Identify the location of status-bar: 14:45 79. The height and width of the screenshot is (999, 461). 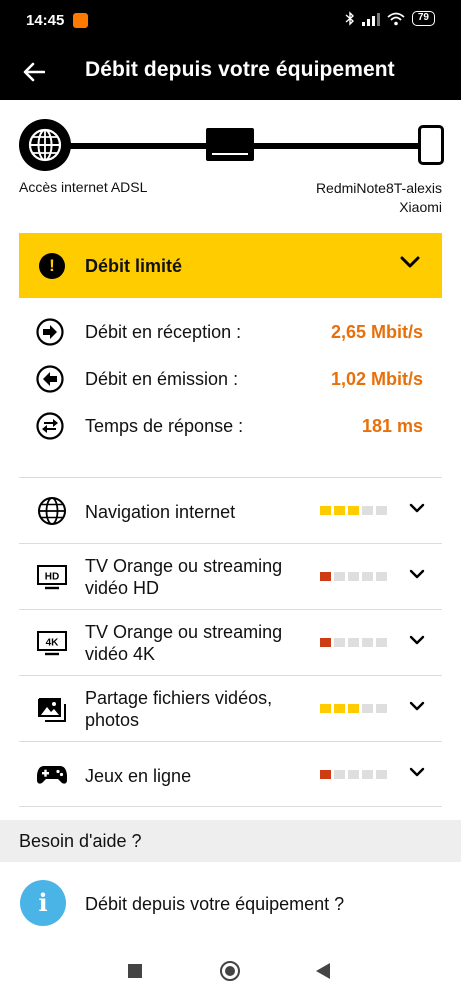
(230, 22).